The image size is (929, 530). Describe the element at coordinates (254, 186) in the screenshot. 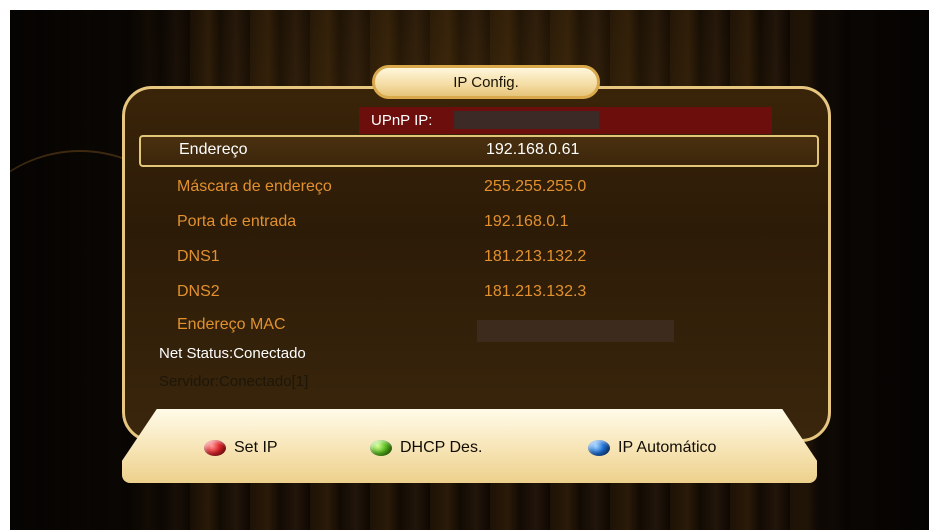

I see `row-label: Máscara de endereço` at that location.